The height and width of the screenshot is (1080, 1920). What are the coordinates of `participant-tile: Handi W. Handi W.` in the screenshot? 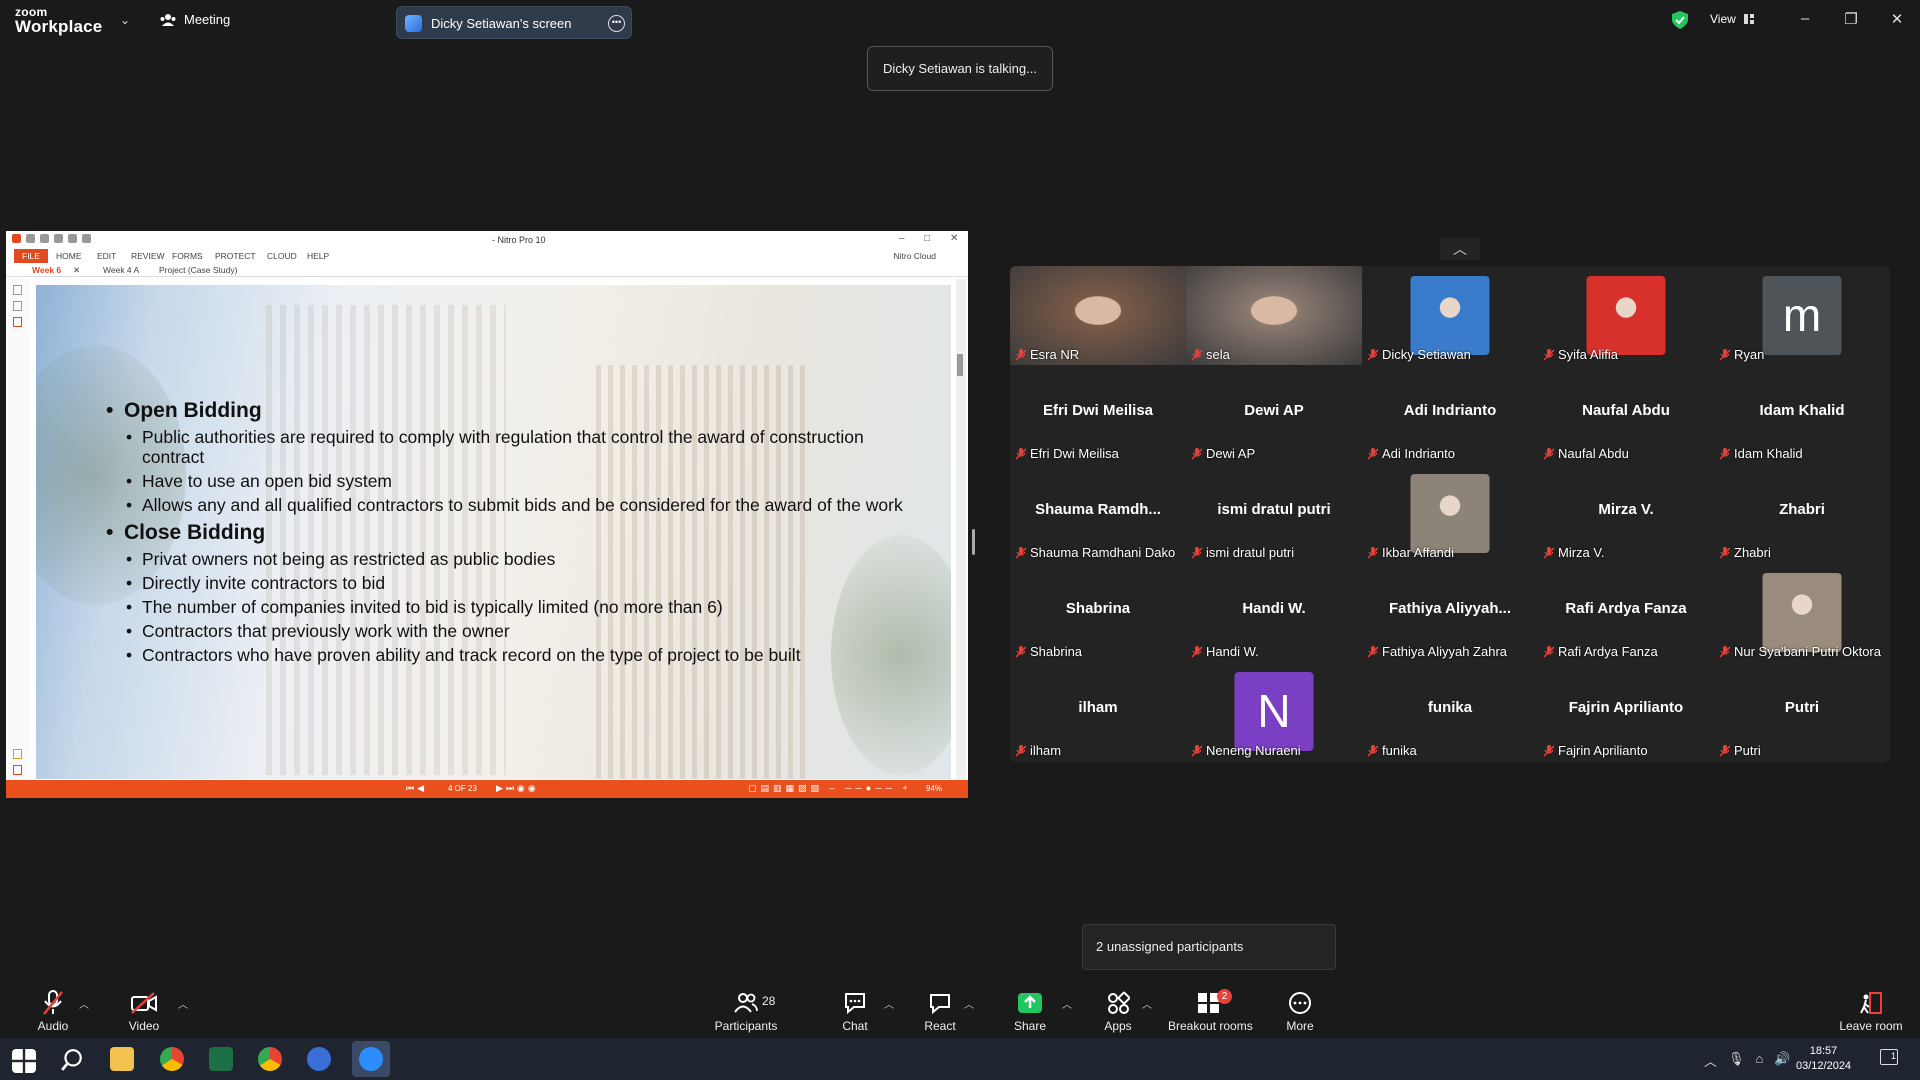 It's located at (1274, 612).